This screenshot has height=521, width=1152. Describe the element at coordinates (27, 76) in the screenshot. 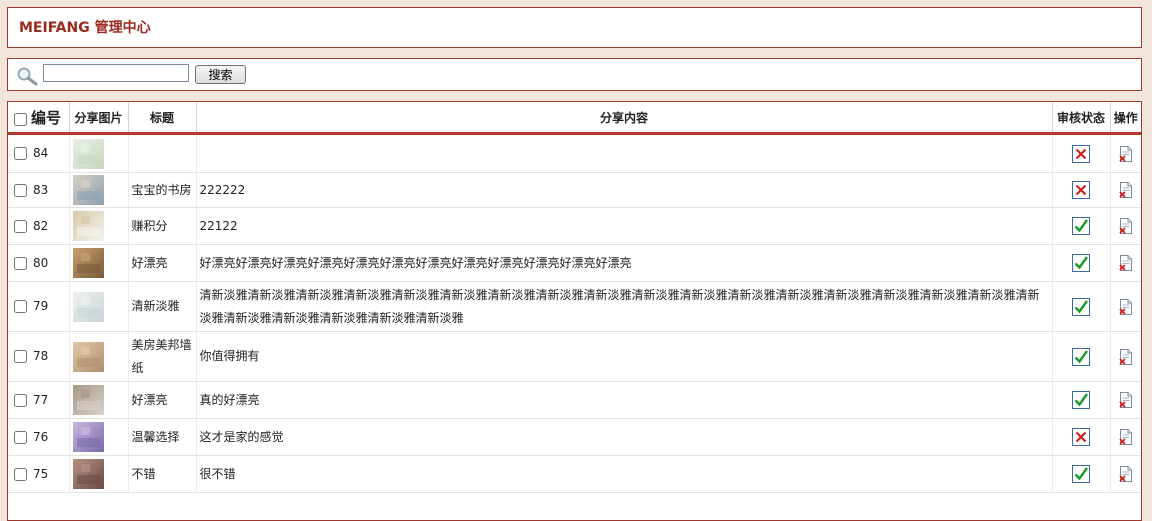

I see `magnifier-icon` at that location.